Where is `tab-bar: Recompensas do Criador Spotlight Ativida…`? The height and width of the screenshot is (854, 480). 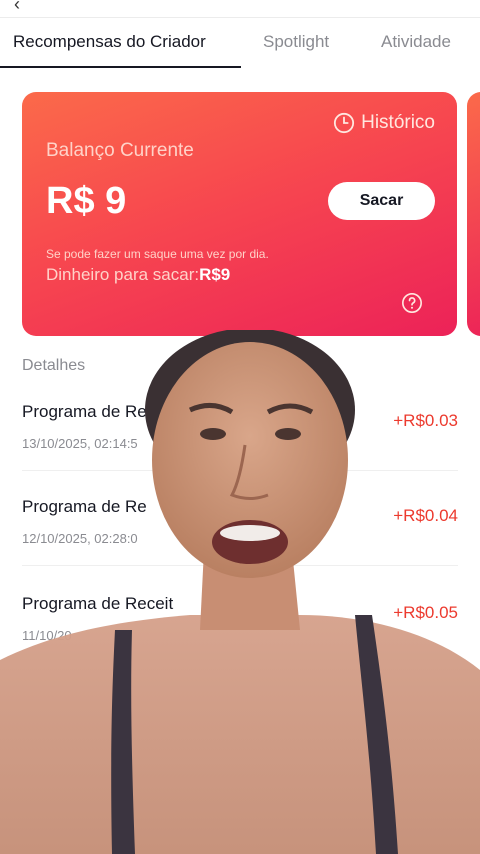
tab-bar: Recompensas do Criador Spotlight Ativida… is located at coordinates (240, 43).